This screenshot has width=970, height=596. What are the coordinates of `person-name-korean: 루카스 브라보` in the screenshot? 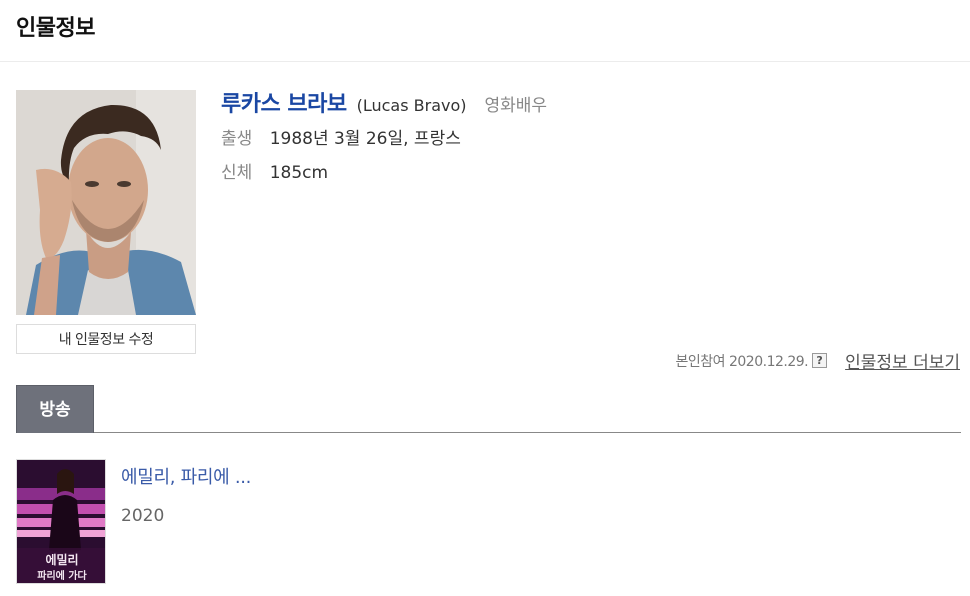 It's located at (284, 102).